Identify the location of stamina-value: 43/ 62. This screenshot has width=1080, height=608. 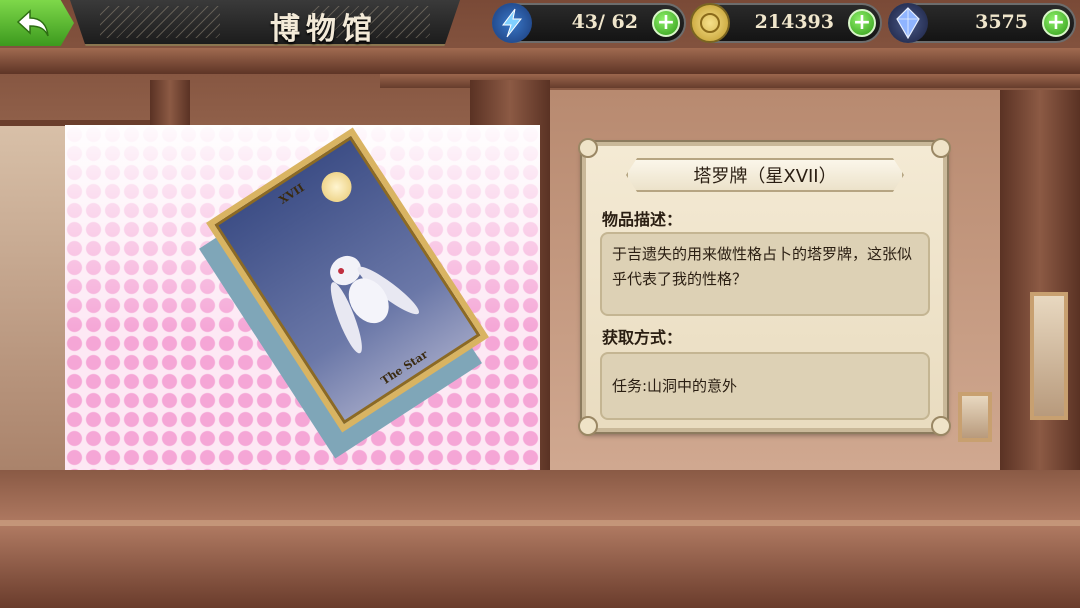
(604, 22).